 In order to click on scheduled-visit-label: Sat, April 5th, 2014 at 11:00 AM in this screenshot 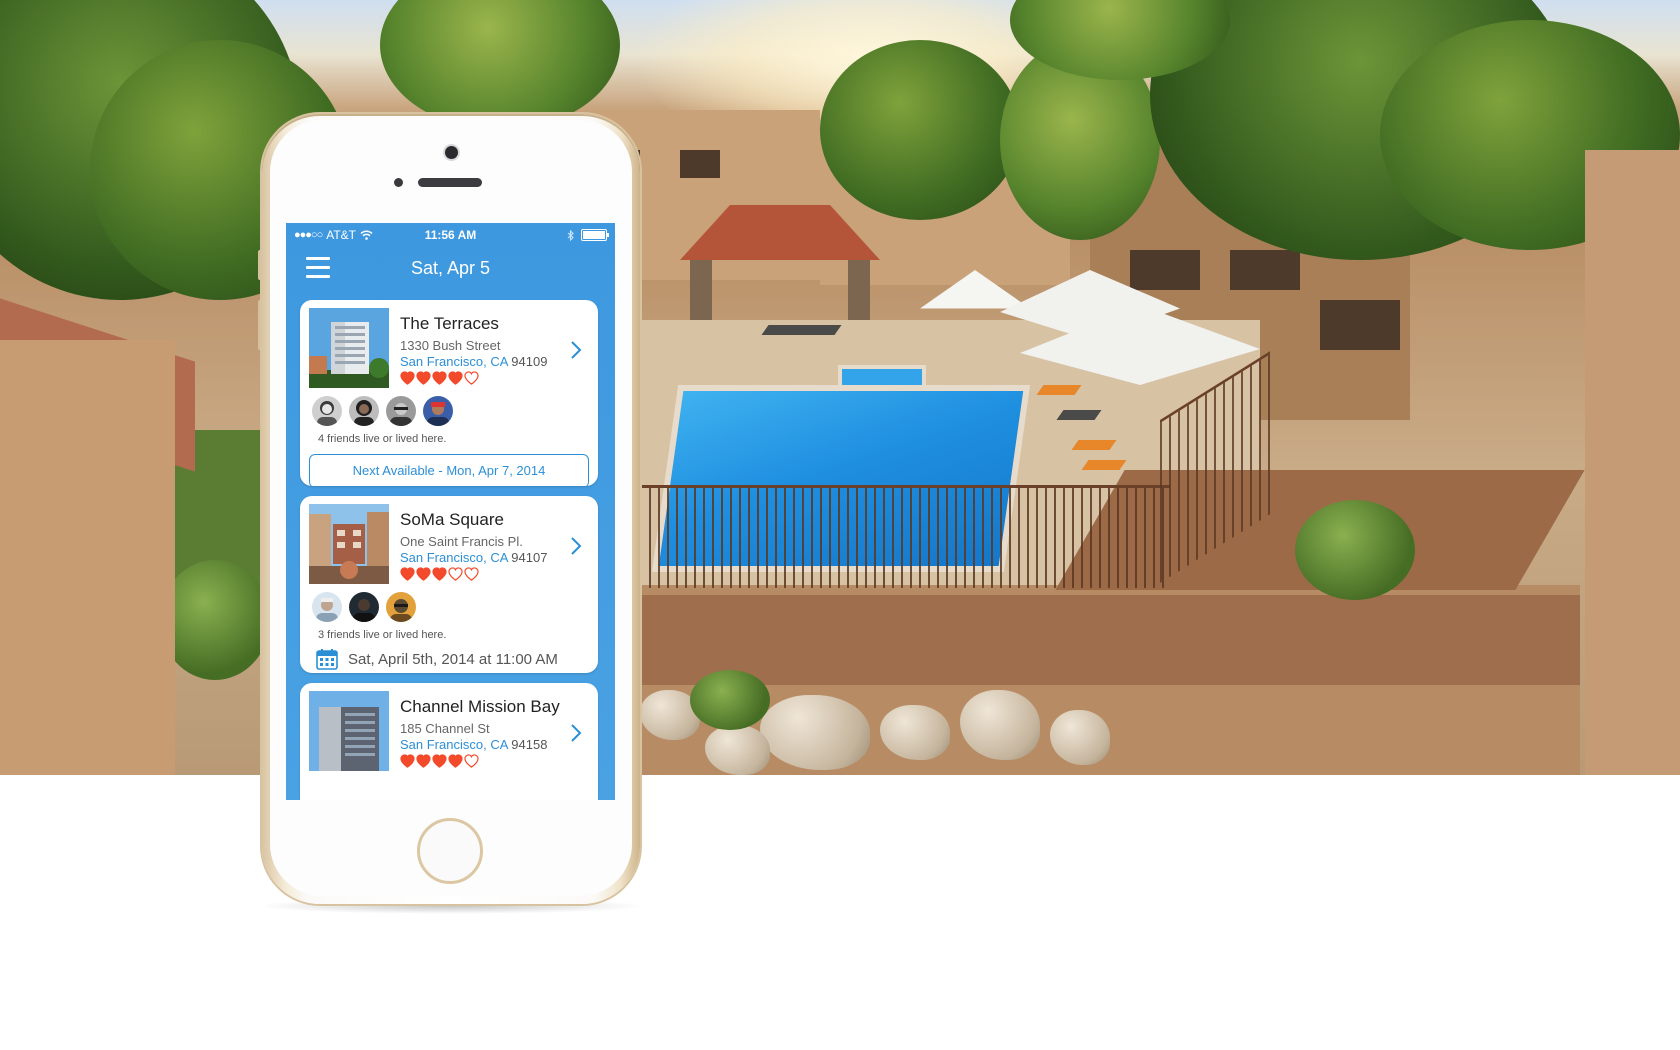, I will do `click(453, 659)`.